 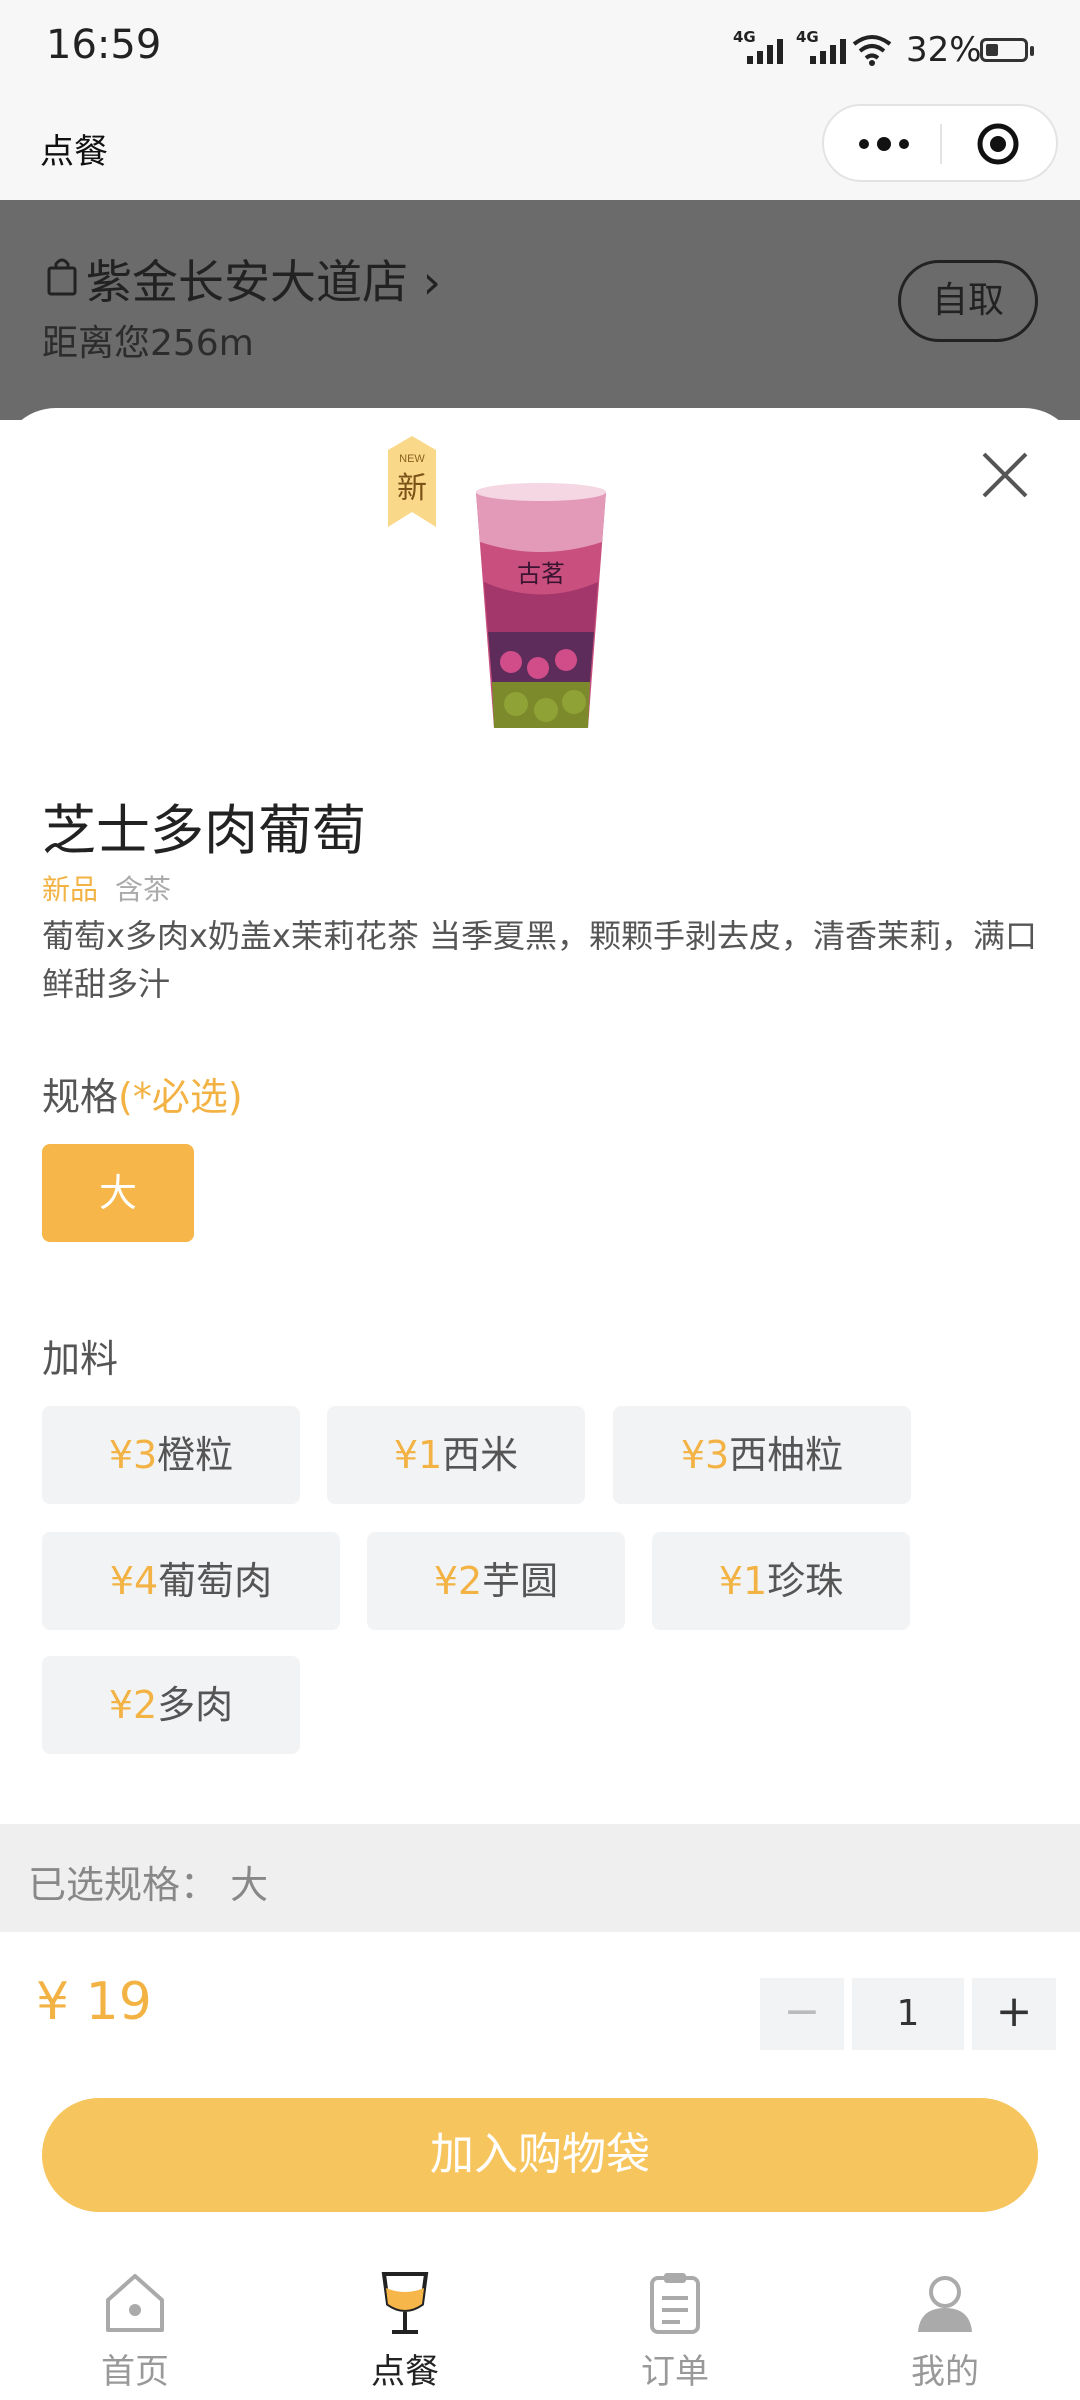 What do you see at coordinates (148, 343) in the screenshot?
I see `store-distance: 距离您256m` at bounding box center [148, 343].